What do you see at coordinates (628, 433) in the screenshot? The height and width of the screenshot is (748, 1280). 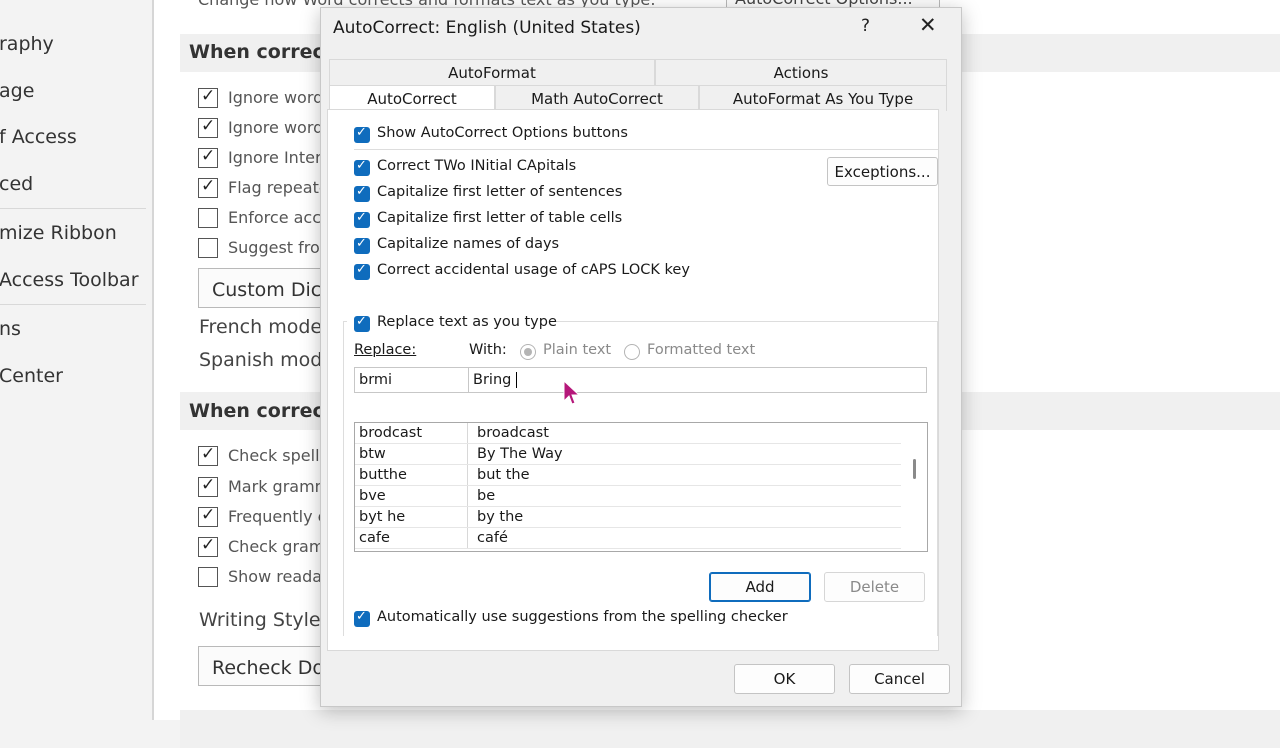 I see `list-row: brodcast broadcast` at bounding box center [628, 433].